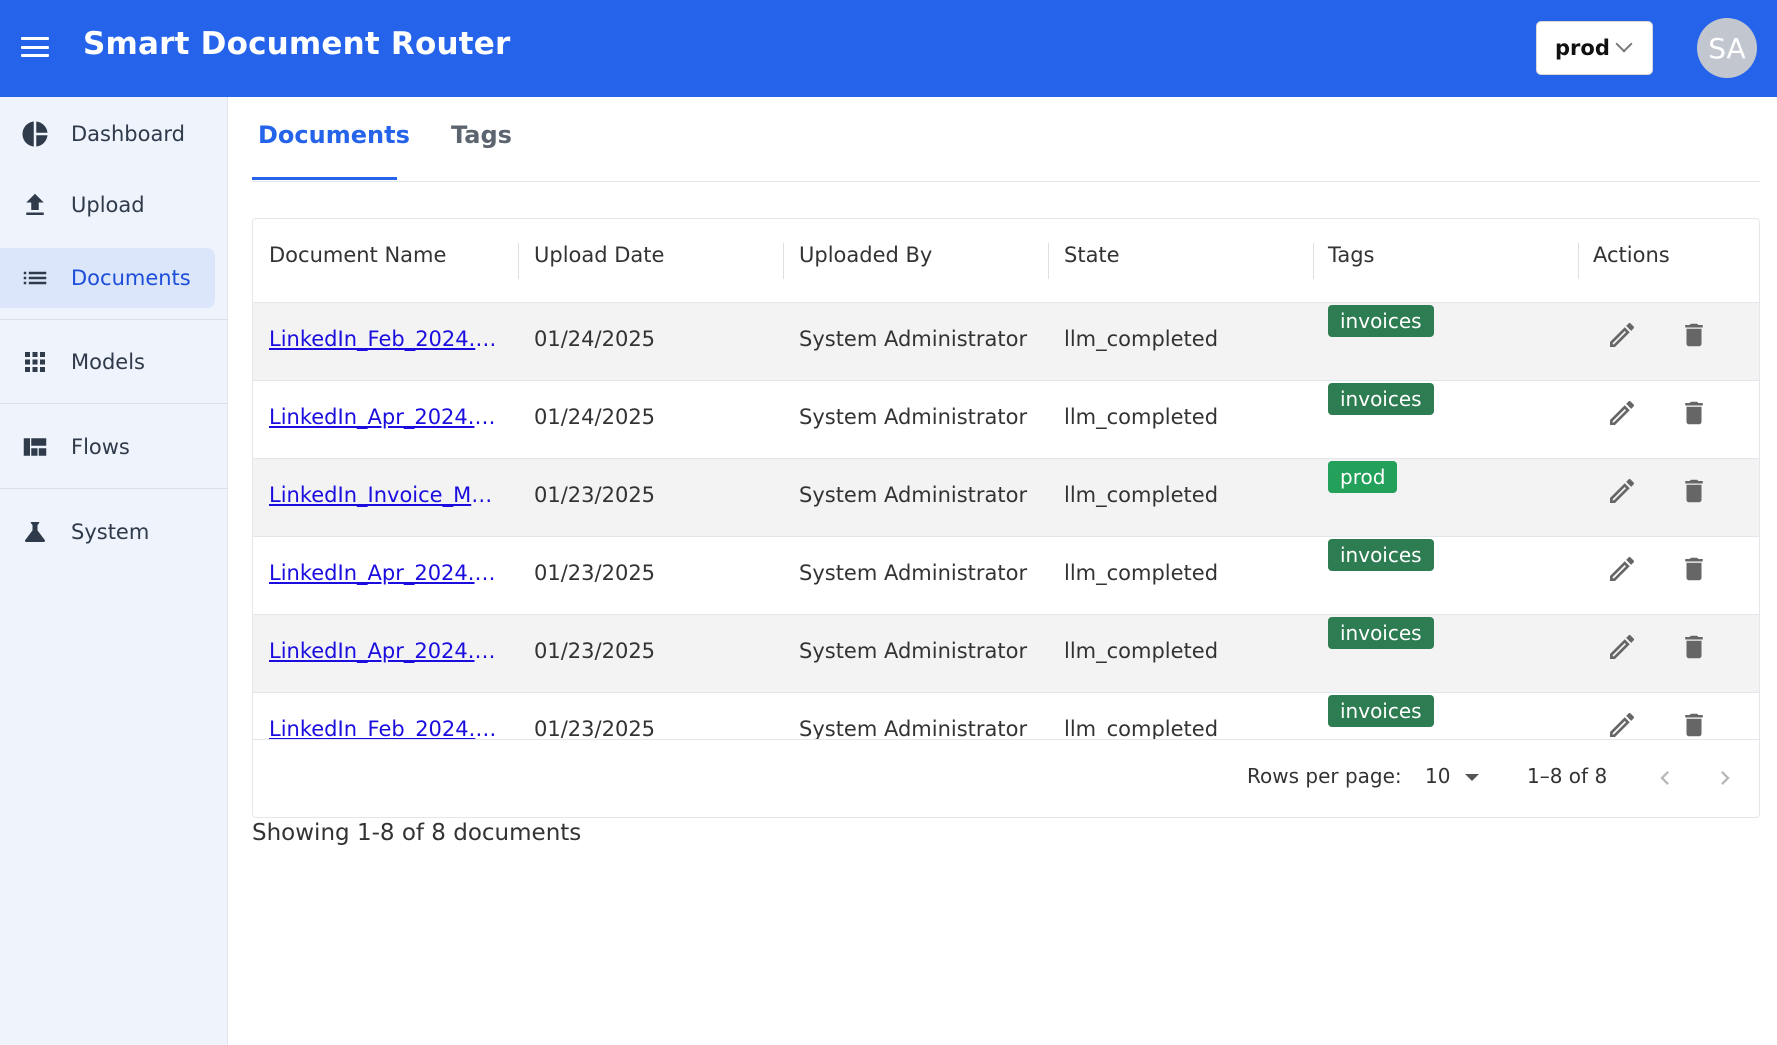  What do you see at coordinates (35, 532) in the screenshot?
I see `flask-icon` at bounding box center [35, 532].